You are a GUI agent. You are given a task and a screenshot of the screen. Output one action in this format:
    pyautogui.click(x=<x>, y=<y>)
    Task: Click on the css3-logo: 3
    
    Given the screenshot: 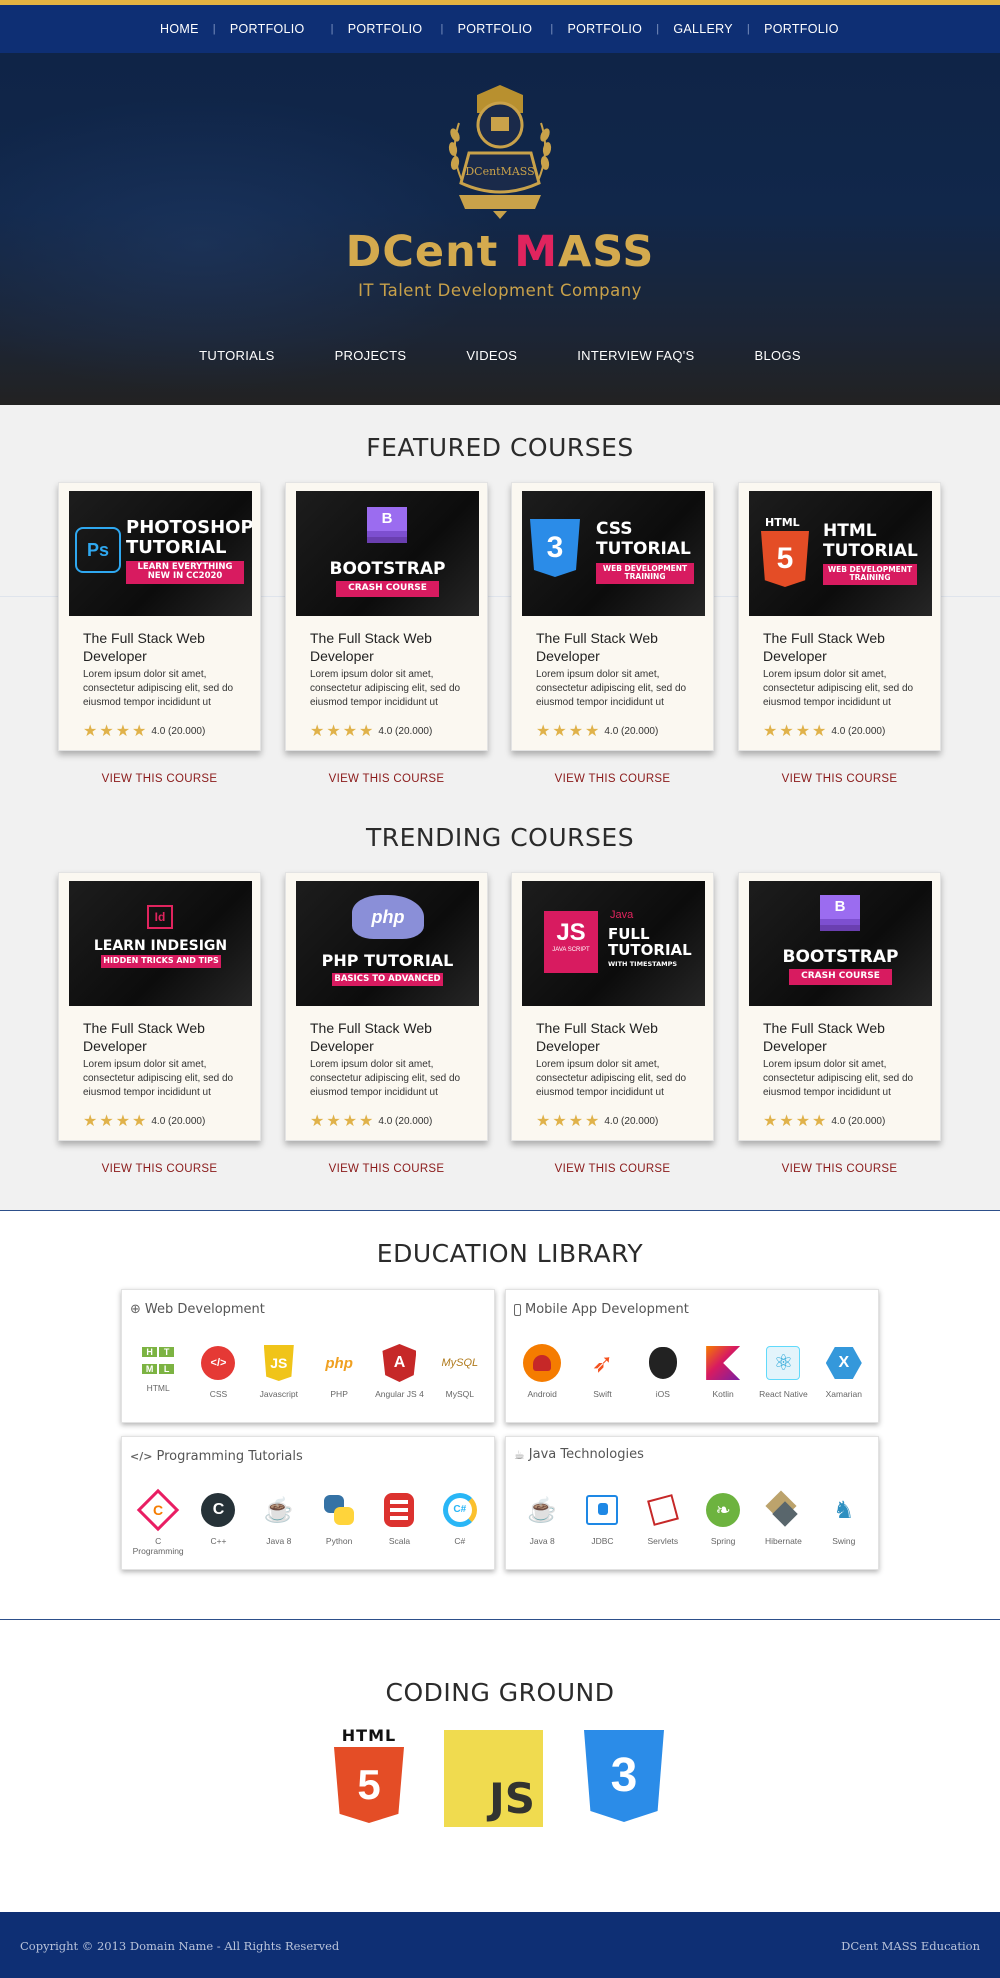 What is the action you would take?
    pyautogui.click(x=624, y=1776)
    